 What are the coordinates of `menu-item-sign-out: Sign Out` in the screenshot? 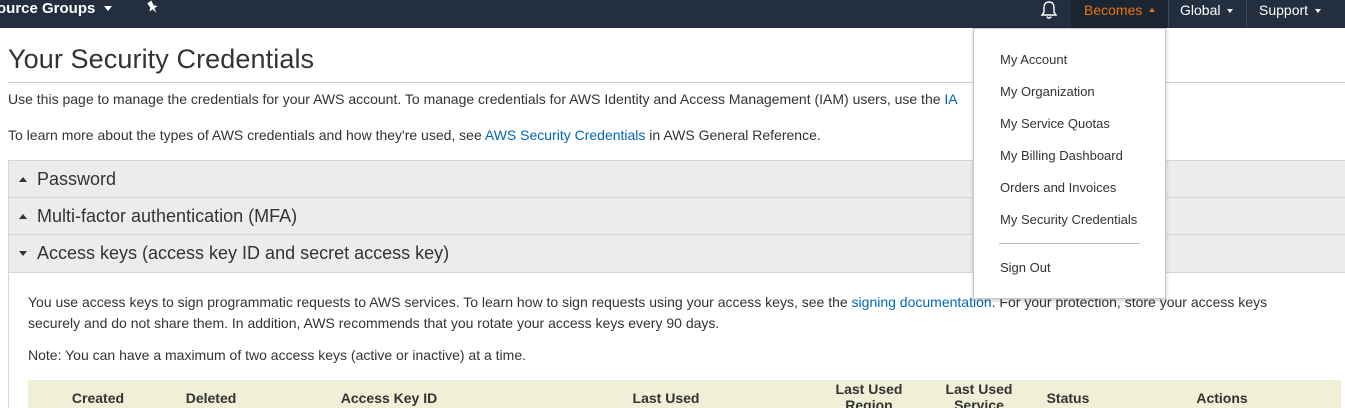 It's located at (1025, 267).